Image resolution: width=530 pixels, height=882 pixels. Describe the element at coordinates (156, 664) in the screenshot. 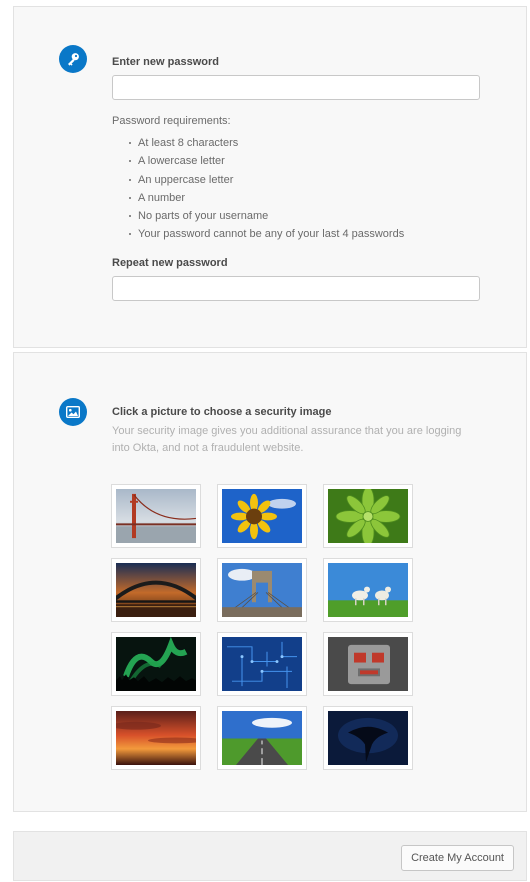

I see `security-image-aurora` at that location.